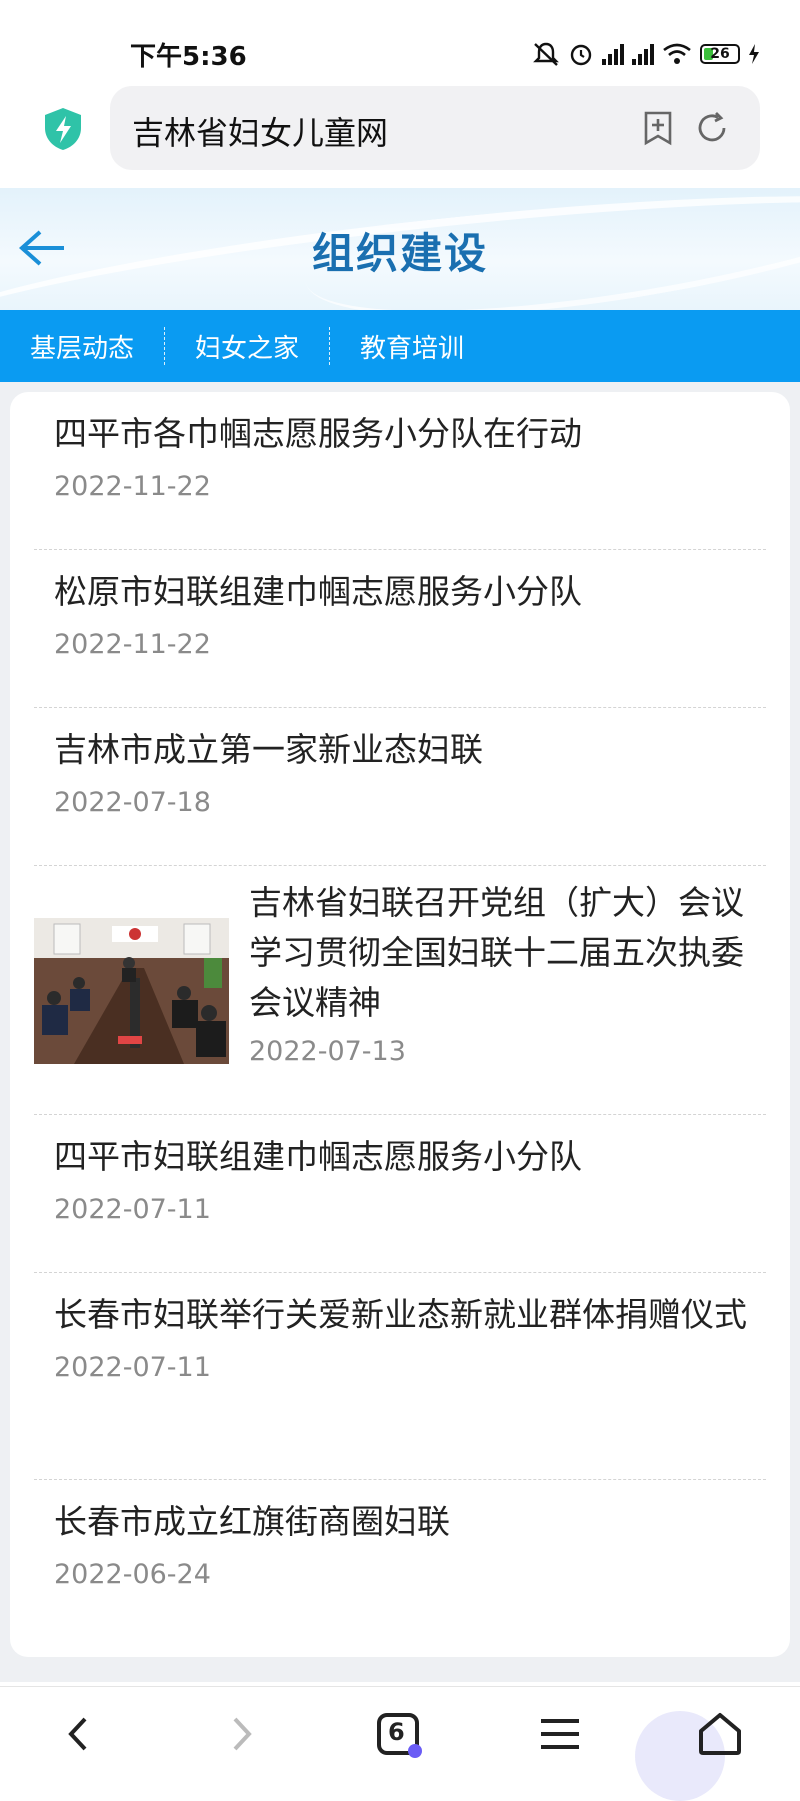 This screenshot has width=800, height=1801. I want to click on list-item: 吉林市成立第一家新业态妇联 2022-07-18, so click(400, 787).